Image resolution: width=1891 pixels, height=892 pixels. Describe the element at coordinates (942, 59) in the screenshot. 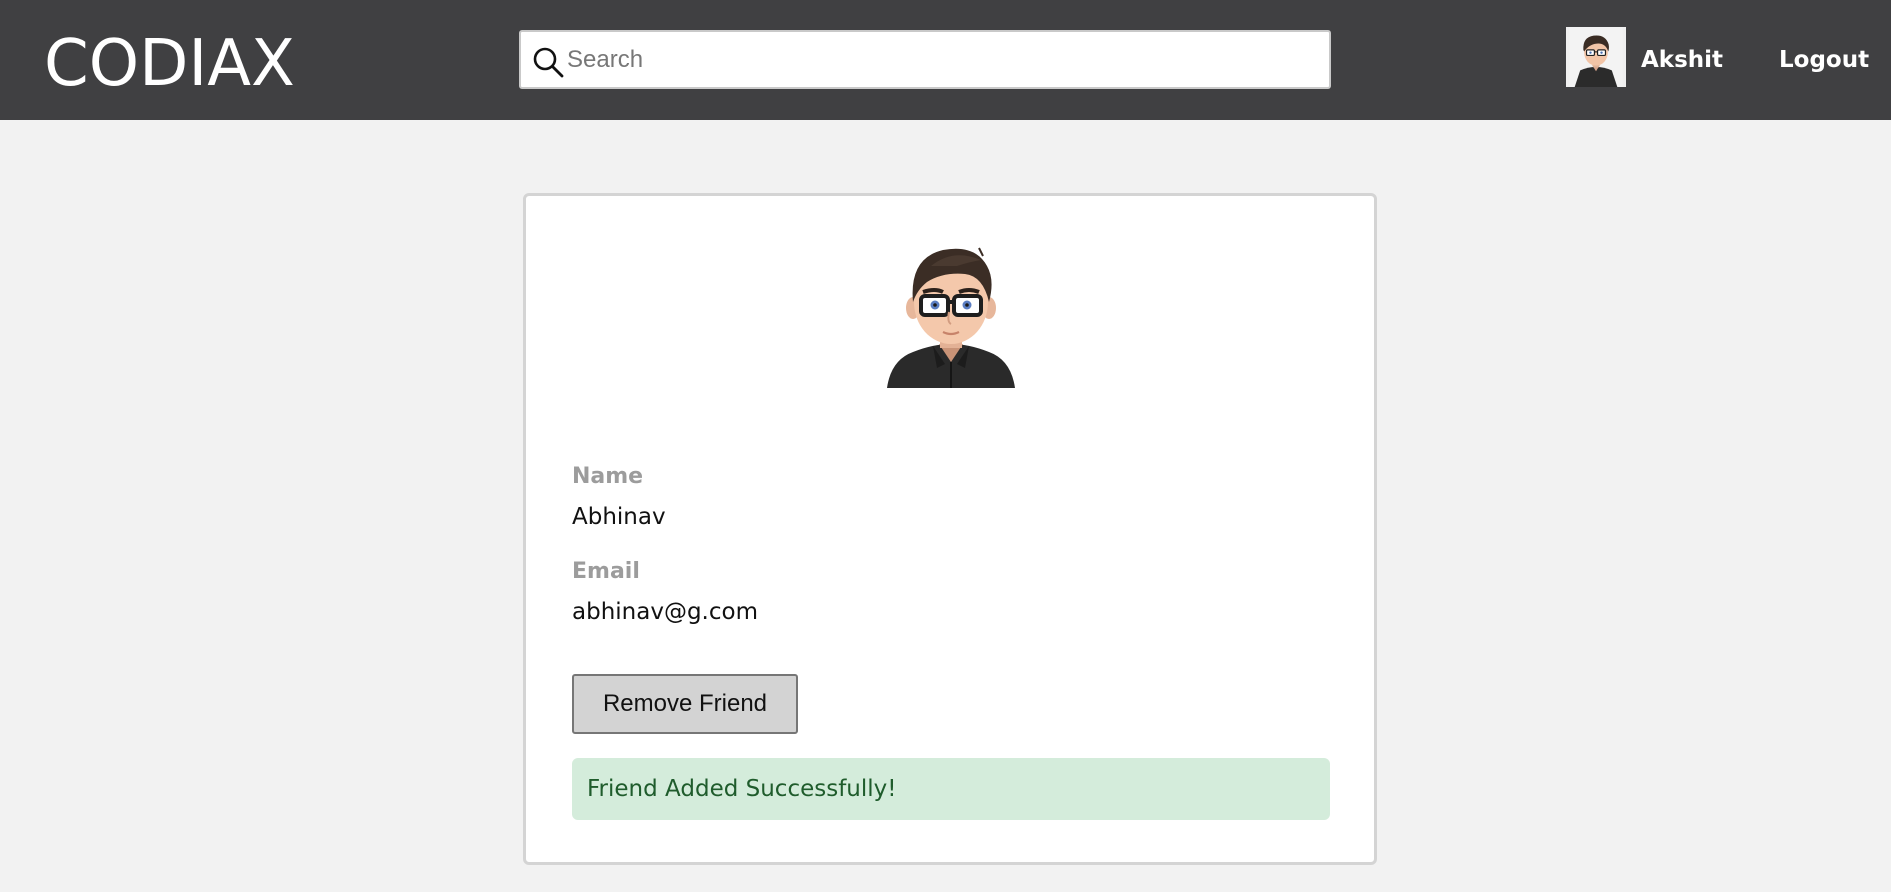

I see `search-input` at that location.